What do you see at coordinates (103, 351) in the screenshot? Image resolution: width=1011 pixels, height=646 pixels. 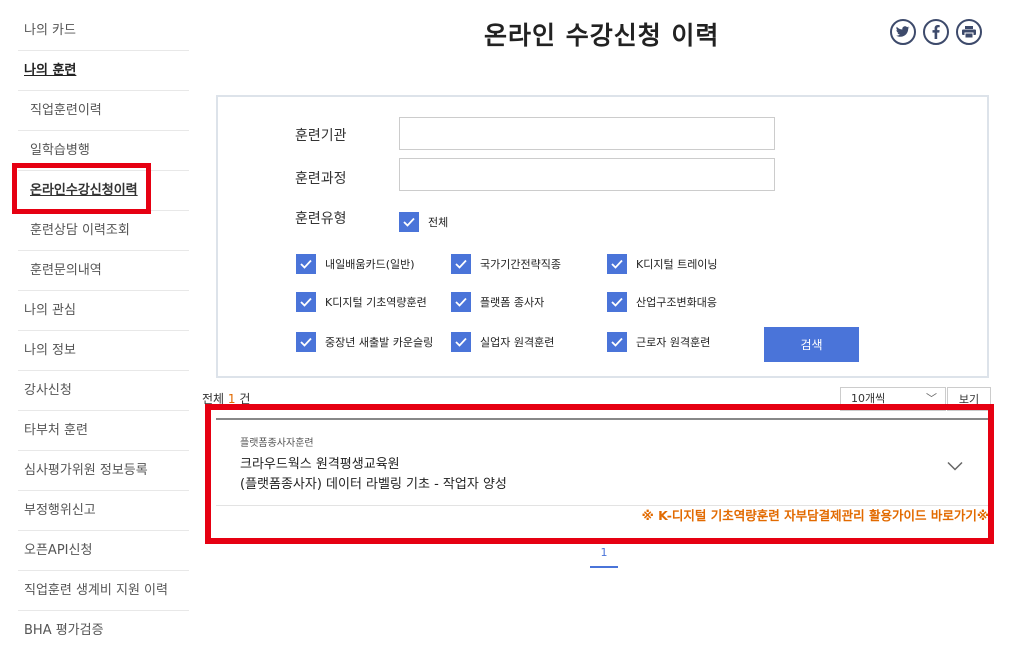 I see `sidebar-item-my-info: 나의 정보` at bounding box center [103, 351].